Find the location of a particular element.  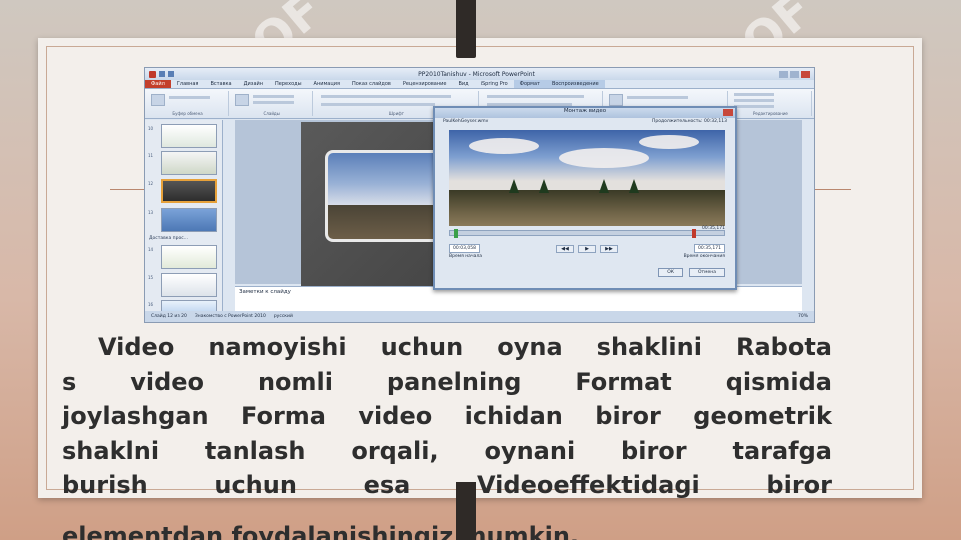

divider-right is located at coordinates (833, 189).